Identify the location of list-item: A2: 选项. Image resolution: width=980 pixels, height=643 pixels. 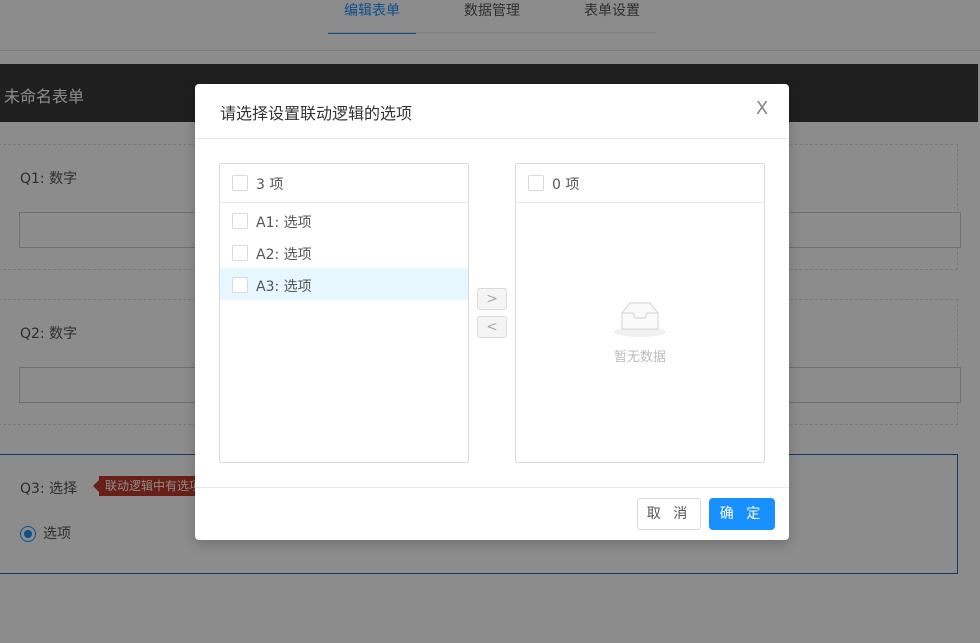
(344, 252).